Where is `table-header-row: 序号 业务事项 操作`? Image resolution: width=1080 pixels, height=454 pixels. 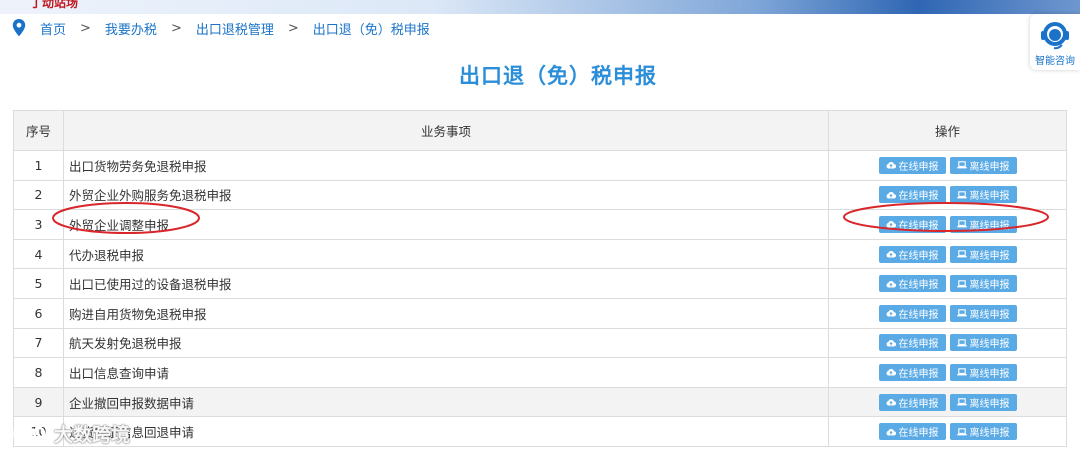 table-header-row: 序号 业务事项 操作 is located at coordinates (540, 130).